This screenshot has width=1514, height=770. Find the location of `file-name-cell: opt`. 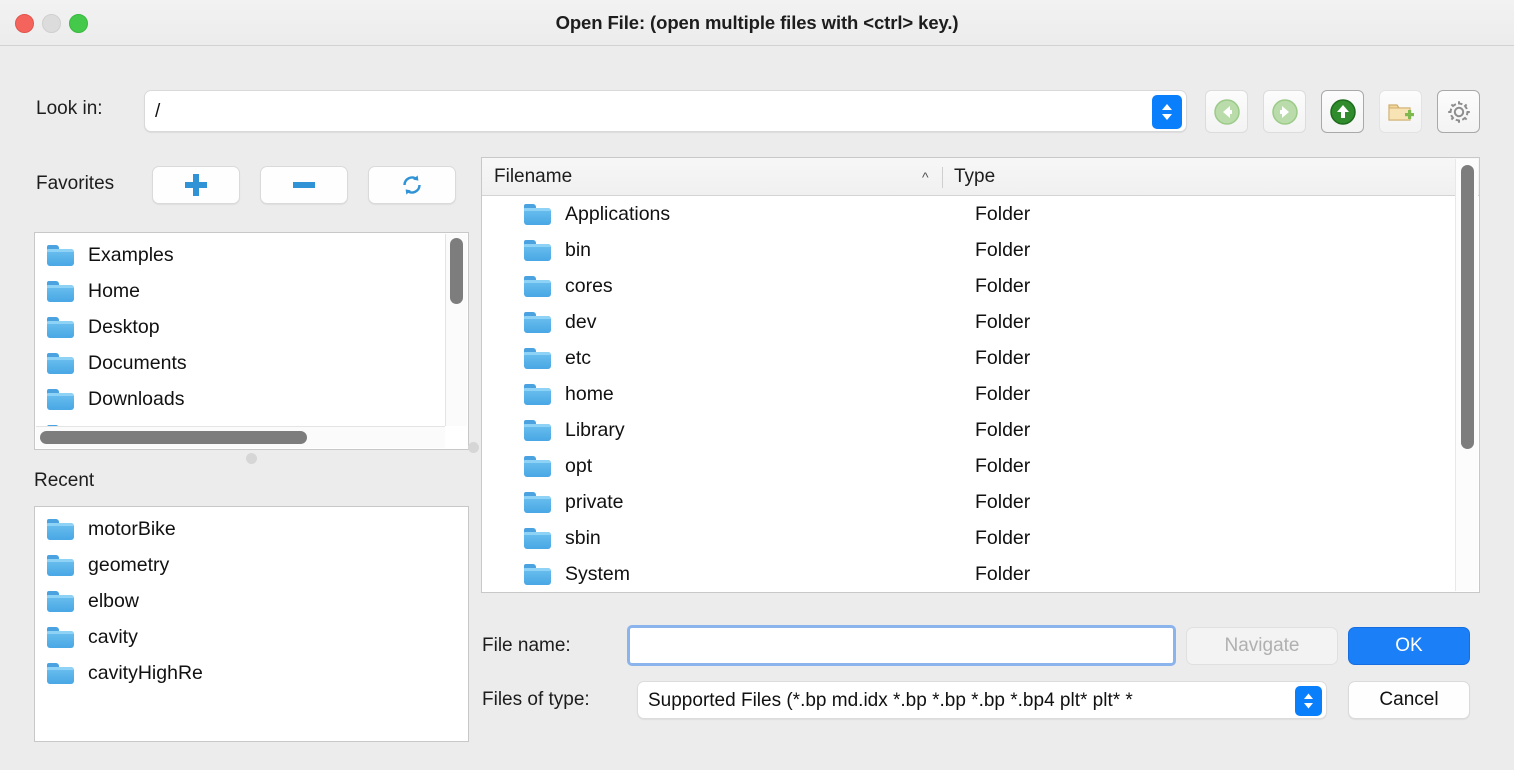

file-name-cell: opt is located at coordinates (579, 465).